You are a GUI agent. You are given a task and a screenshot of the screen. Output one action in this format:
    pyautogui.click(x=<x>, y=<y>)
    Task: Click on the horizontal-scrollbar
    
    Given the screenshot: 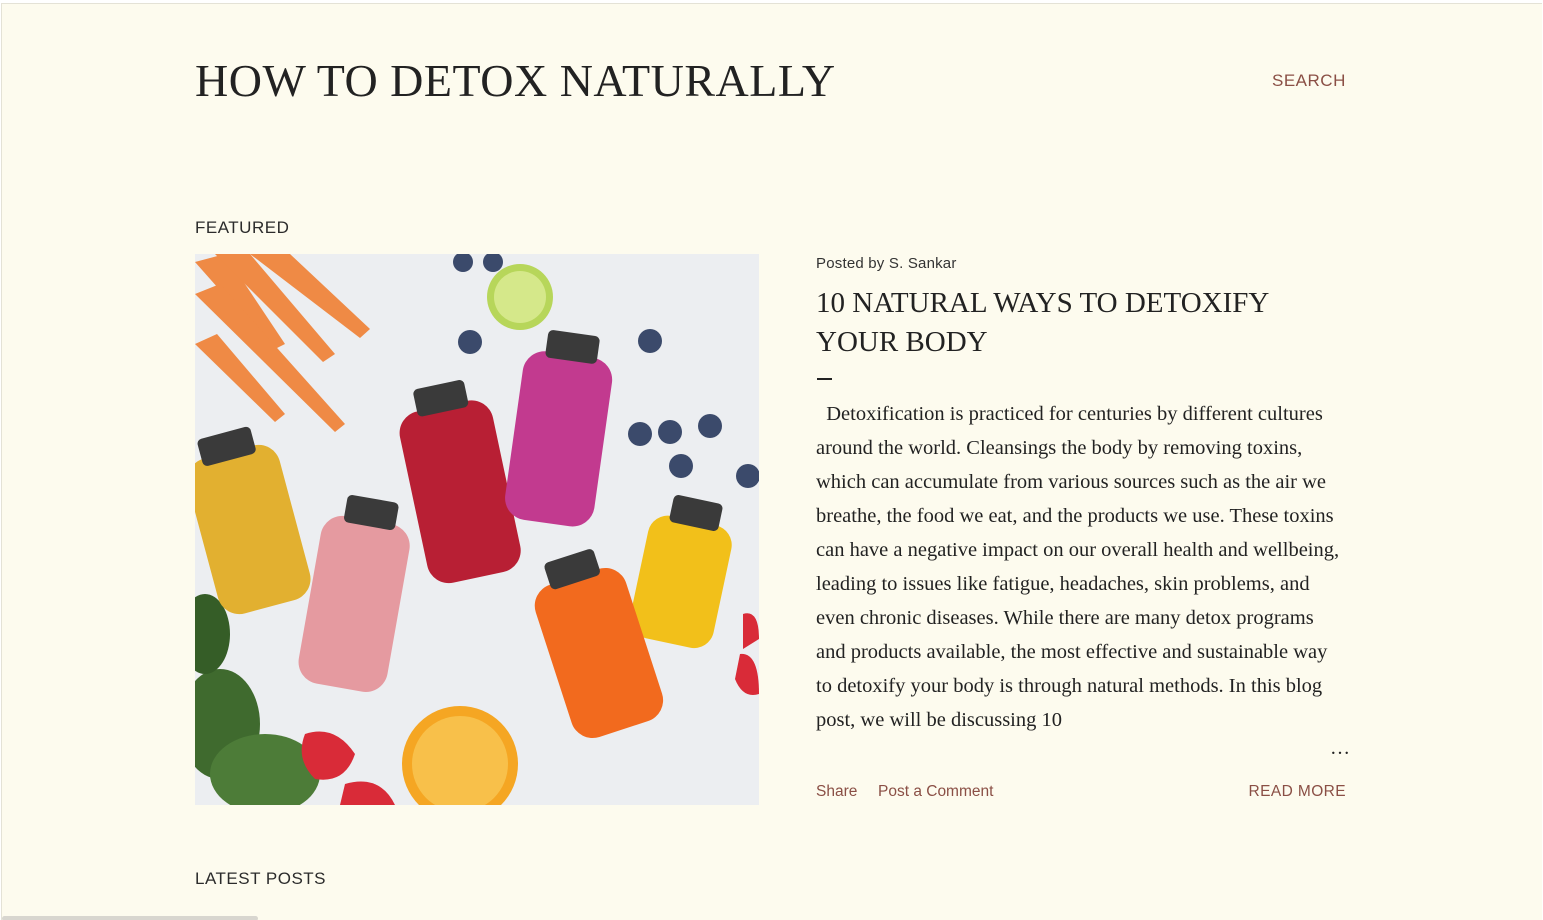 What is the action you would take?
    pyautogui.click(x=130, y=918)
    